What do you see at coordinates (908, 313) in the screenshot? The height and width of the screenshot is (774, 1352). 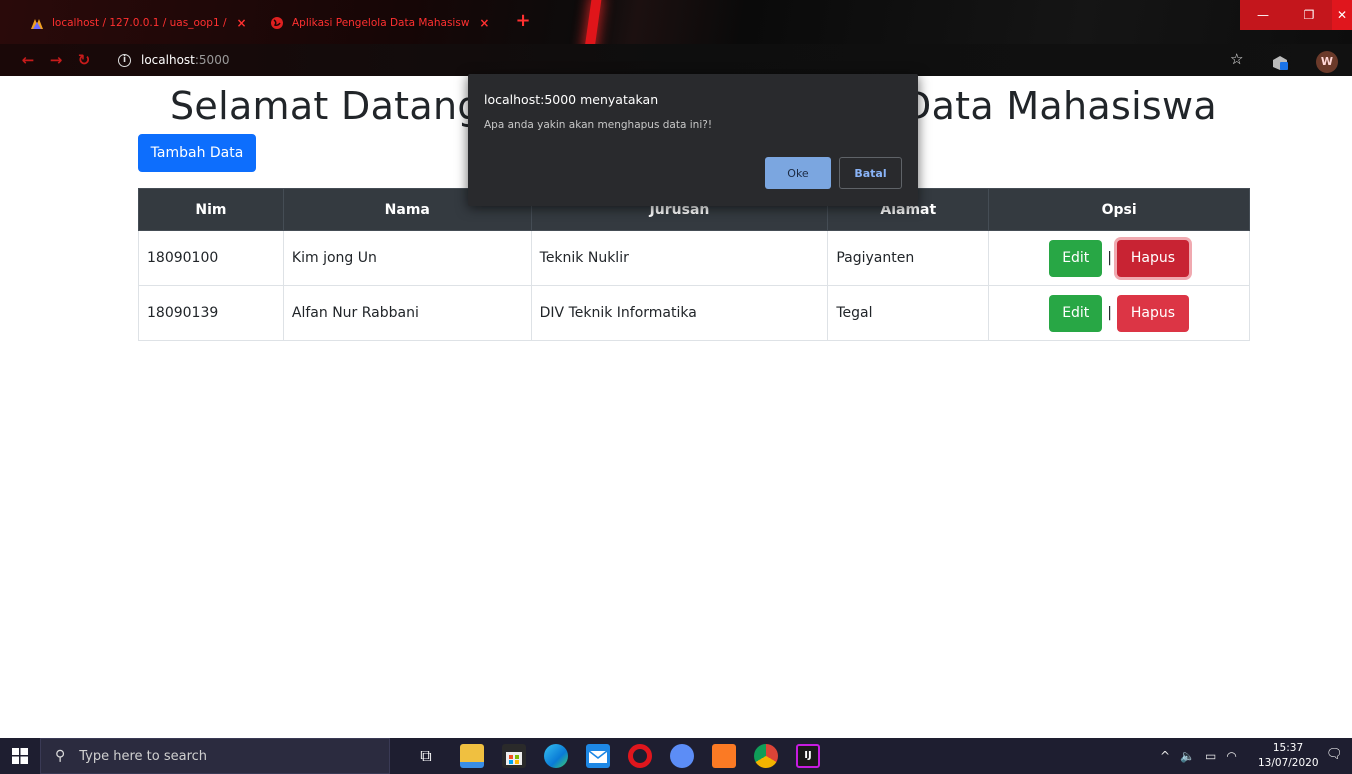 I see `cell-alamat: Tegal` at bounding box center [908, 313].